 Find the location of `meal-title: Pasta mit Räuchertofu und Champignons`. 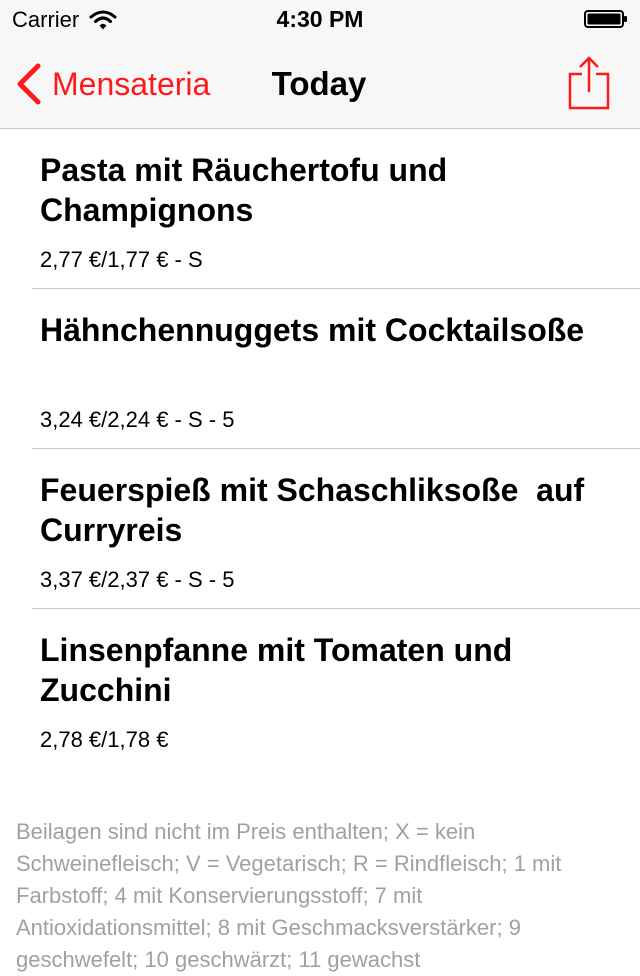

meal-title: Pasta mit Räuchertofu und Champignons is located at coordinates (248, 190).